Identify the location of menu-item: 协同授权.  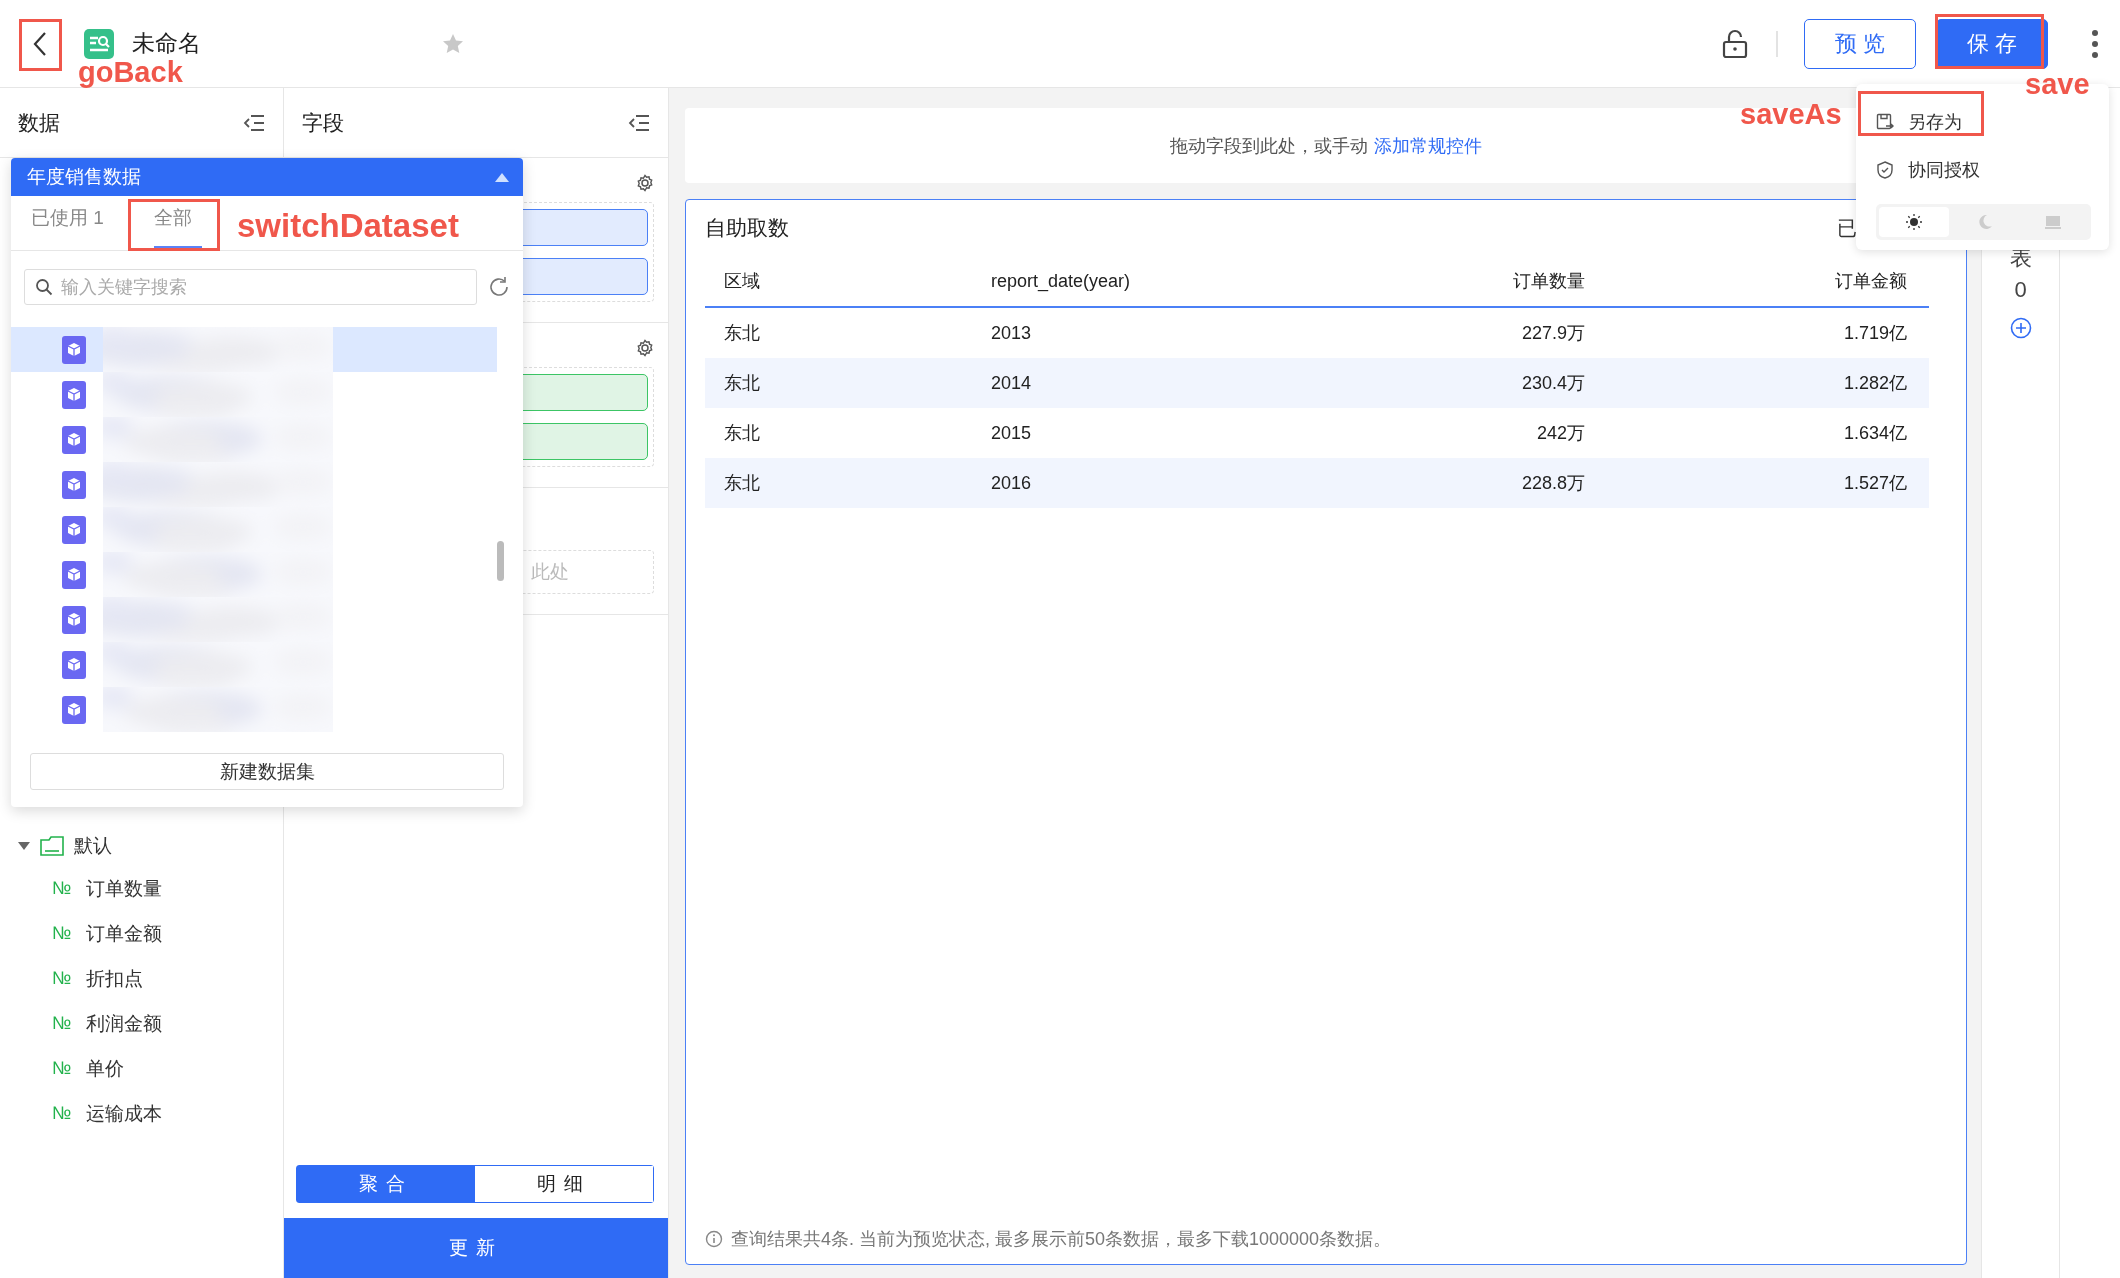
(1983, 170).